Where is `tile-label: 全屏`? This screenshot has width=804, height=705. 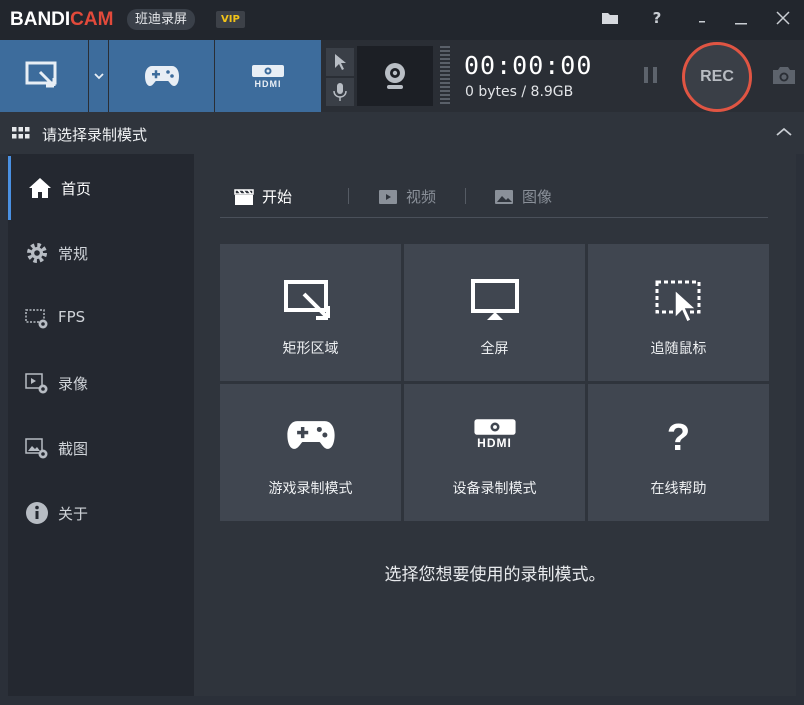
tile-label: 全屏 is located at coordinates (494, 349).